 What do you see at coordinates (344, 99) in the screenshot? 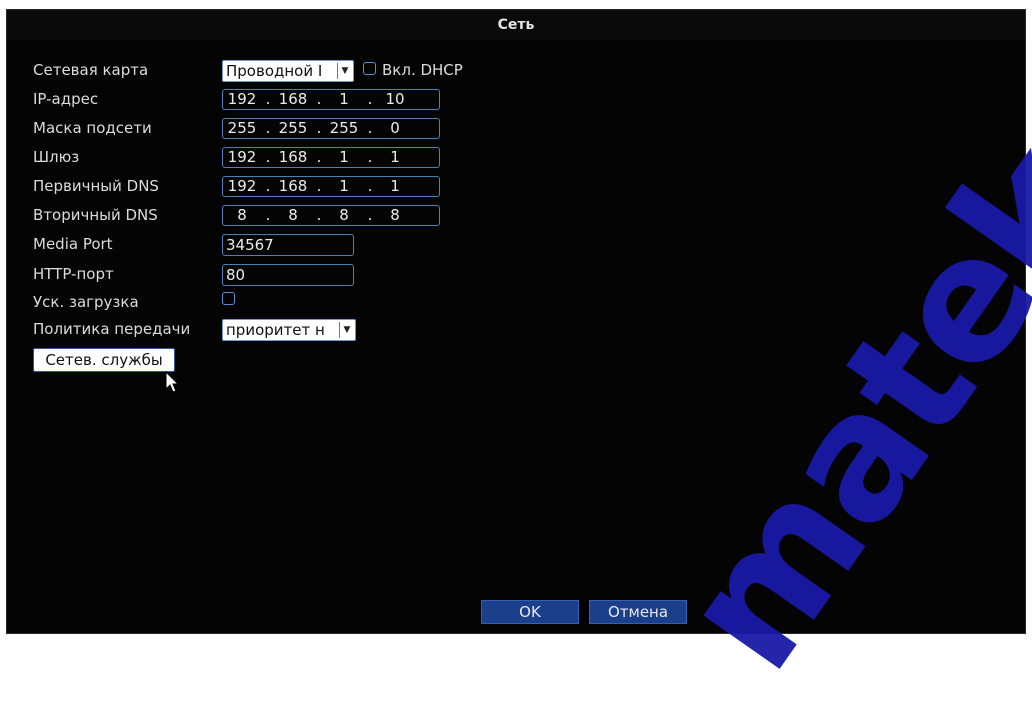
I see `ip-octet-3: 1` at bounding box center [344, 99].